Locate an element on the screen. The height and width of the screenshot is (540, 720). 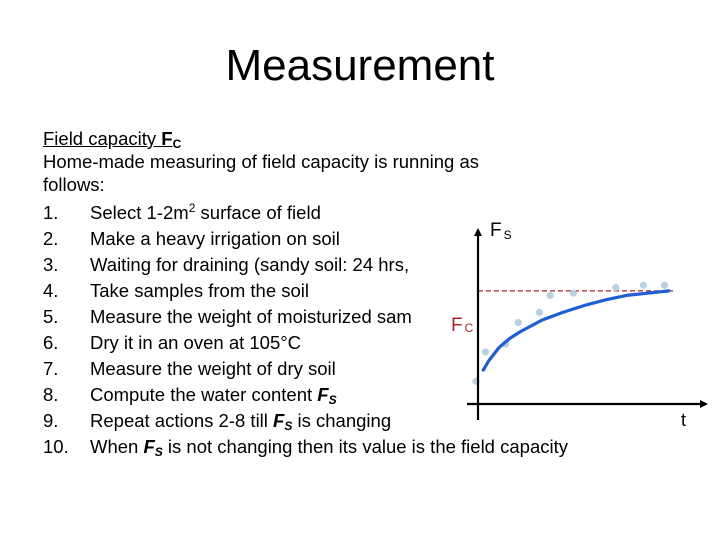
item-text: Compute the water content FS is located at coordinates (213, 395).